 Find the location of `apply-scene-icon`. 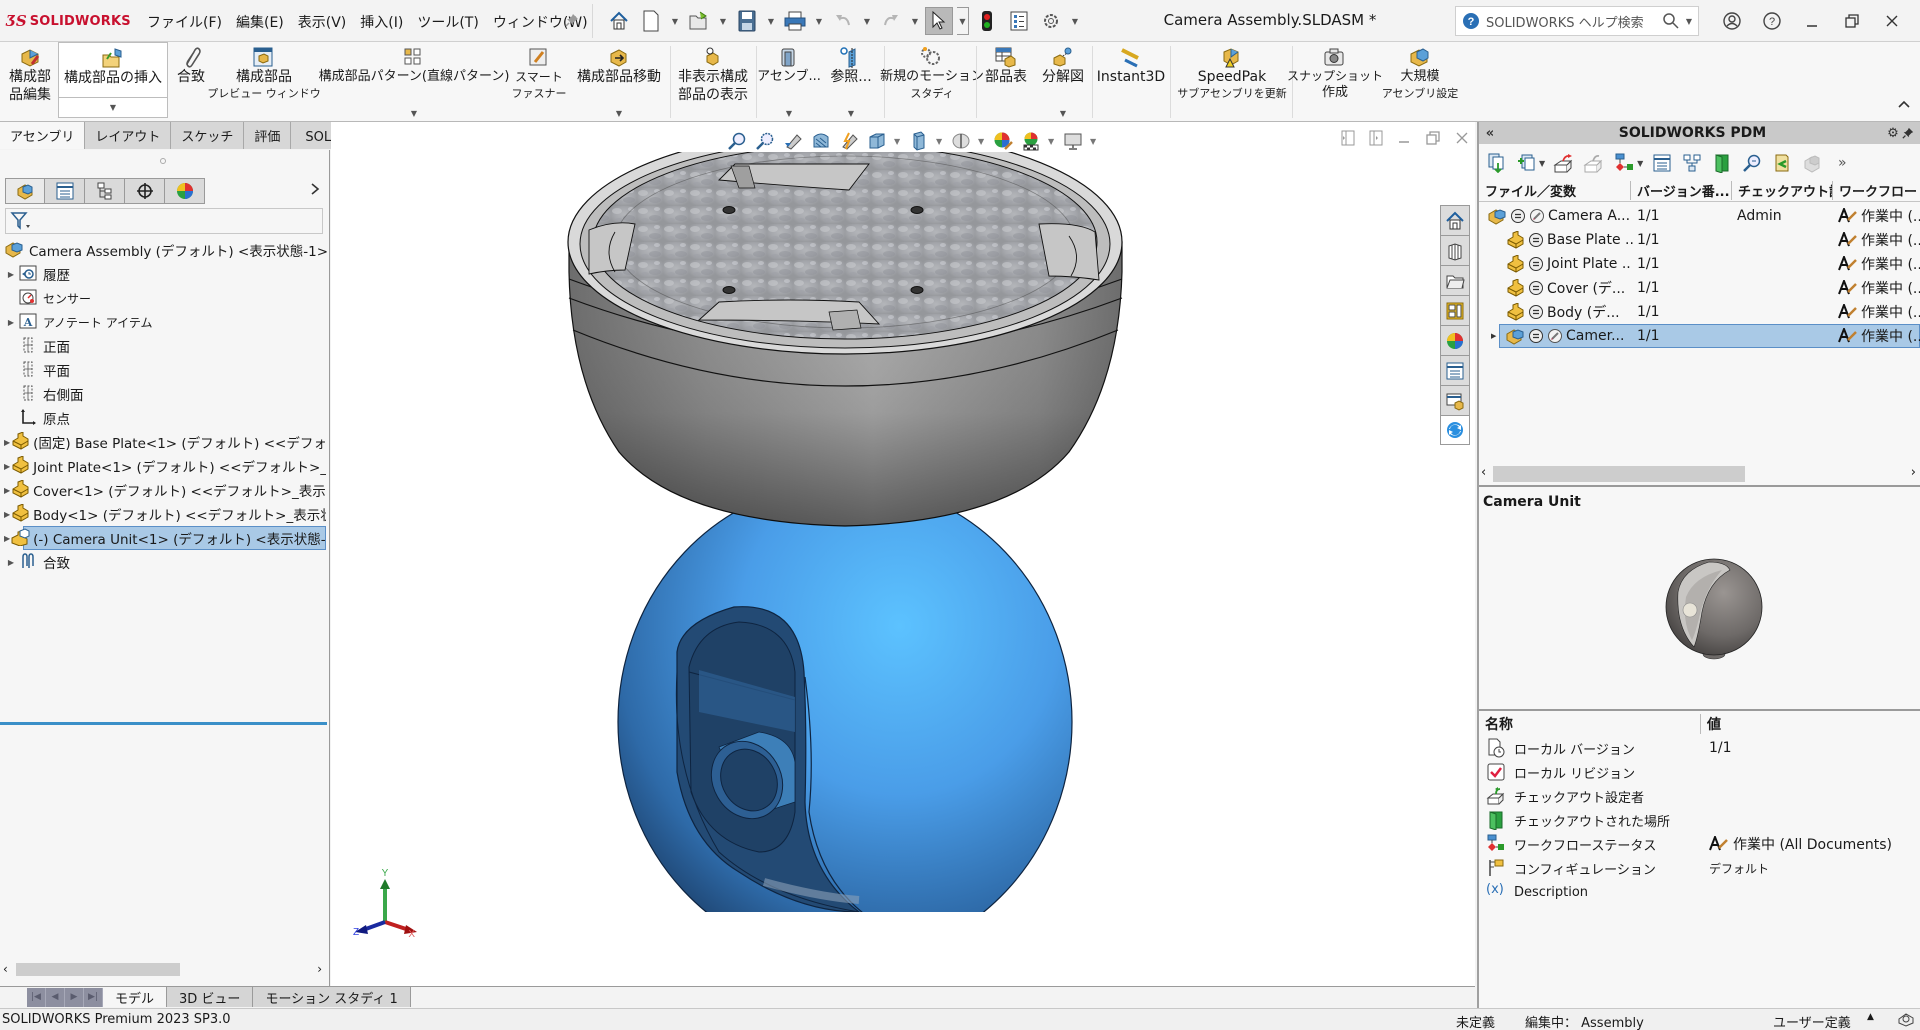

apply-scene-icon is located at coordinates (1031, 141).